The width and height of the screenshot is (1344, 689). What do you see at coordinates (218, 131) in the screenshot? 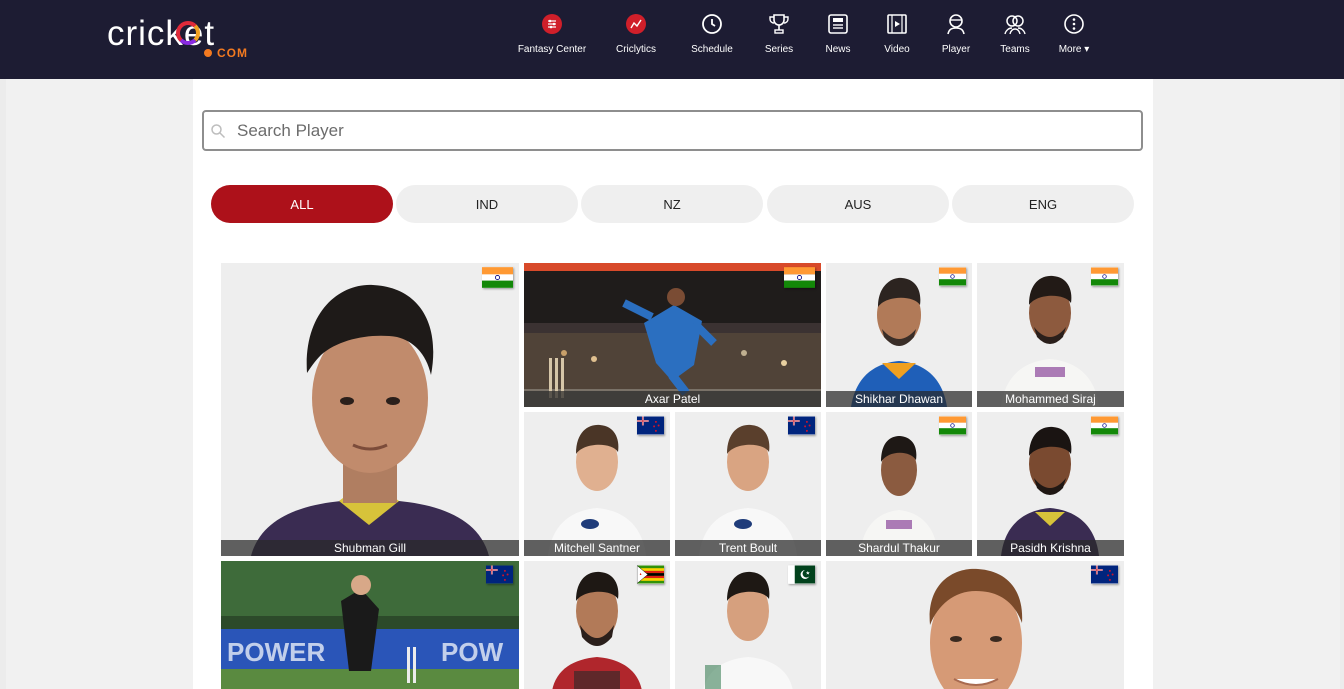
I see `search-icon` at bounding box center [218, 131].